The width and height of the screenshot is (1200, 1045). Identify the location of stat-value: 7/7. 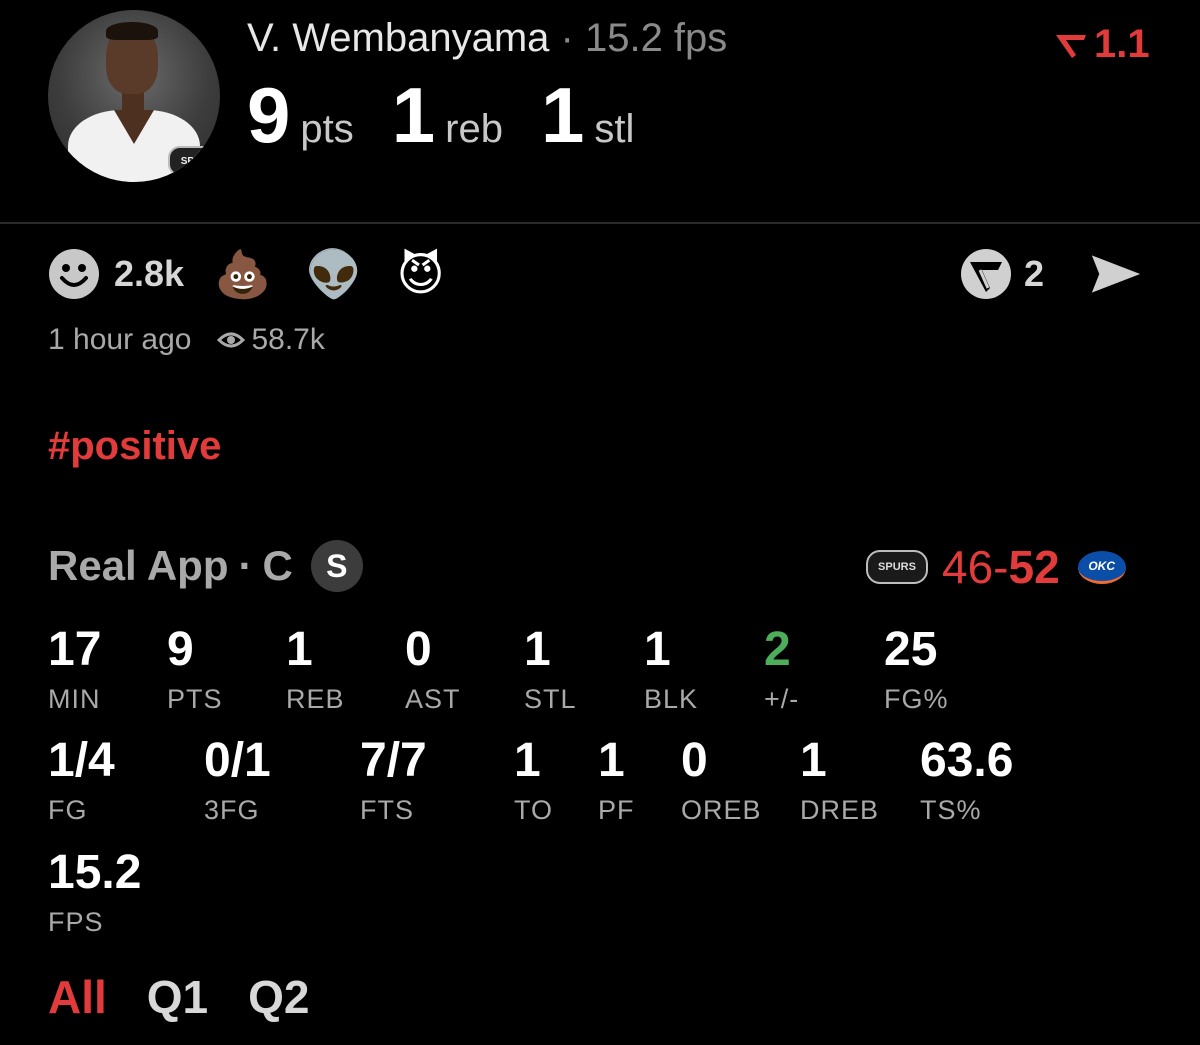
(393, 760).